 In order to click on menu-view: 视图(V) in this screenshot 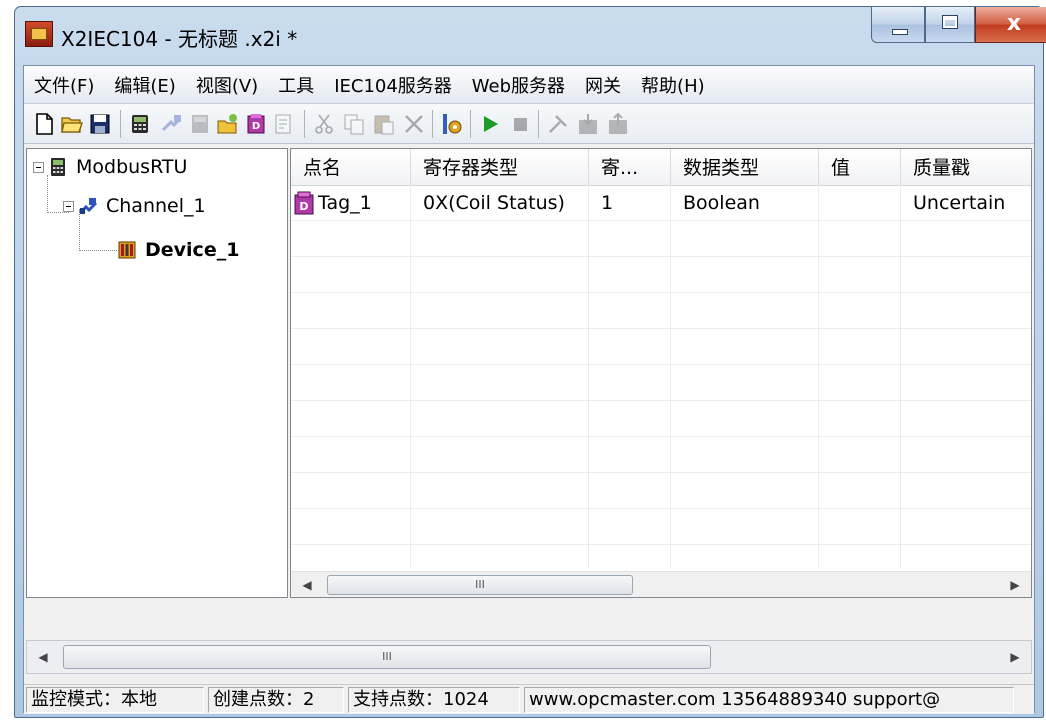, I will do `click(227, 85)`.